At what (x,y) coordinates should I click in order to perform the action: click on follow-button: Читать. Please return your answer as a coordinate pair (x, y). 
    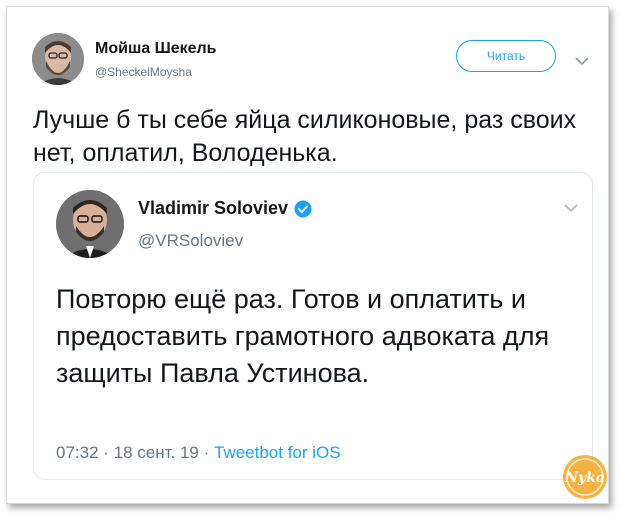
    Looking at the image, I should click on (506, 56).